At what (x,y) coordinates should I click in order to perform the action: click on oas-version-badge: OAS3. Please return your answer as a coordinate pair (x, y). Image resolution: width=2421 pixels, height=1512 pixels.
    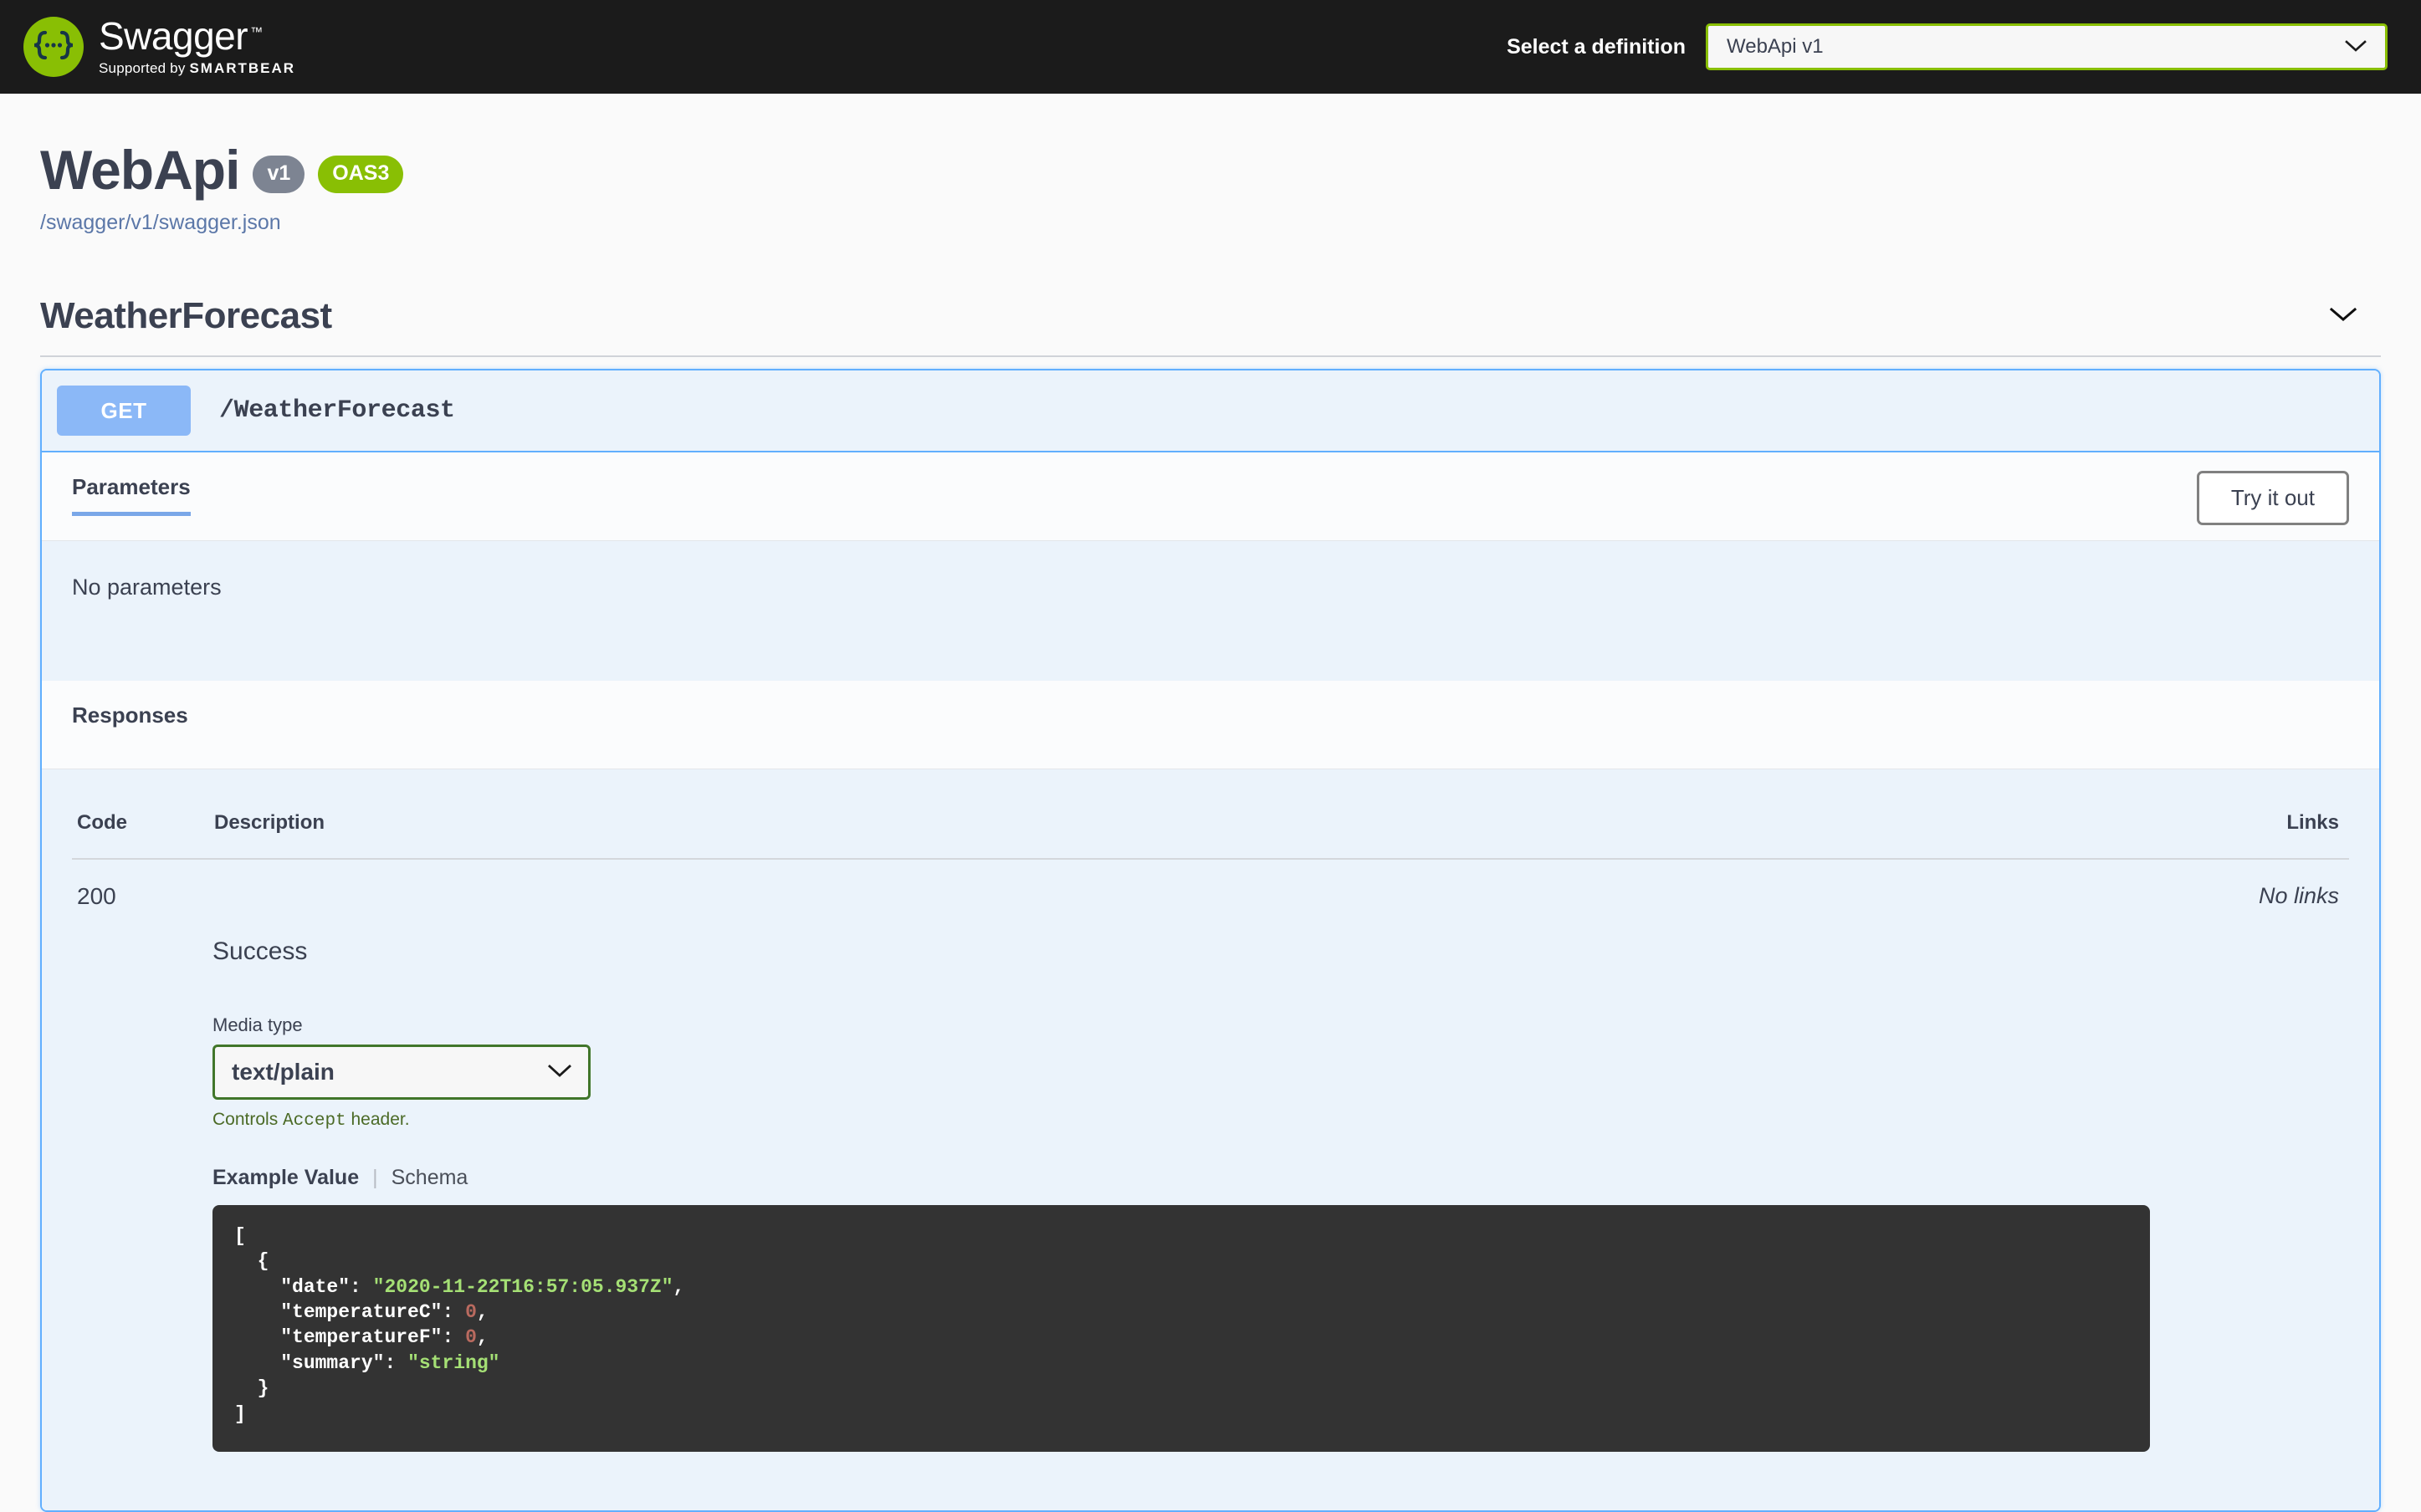
    Looking at the image, I should click on (361, 174).